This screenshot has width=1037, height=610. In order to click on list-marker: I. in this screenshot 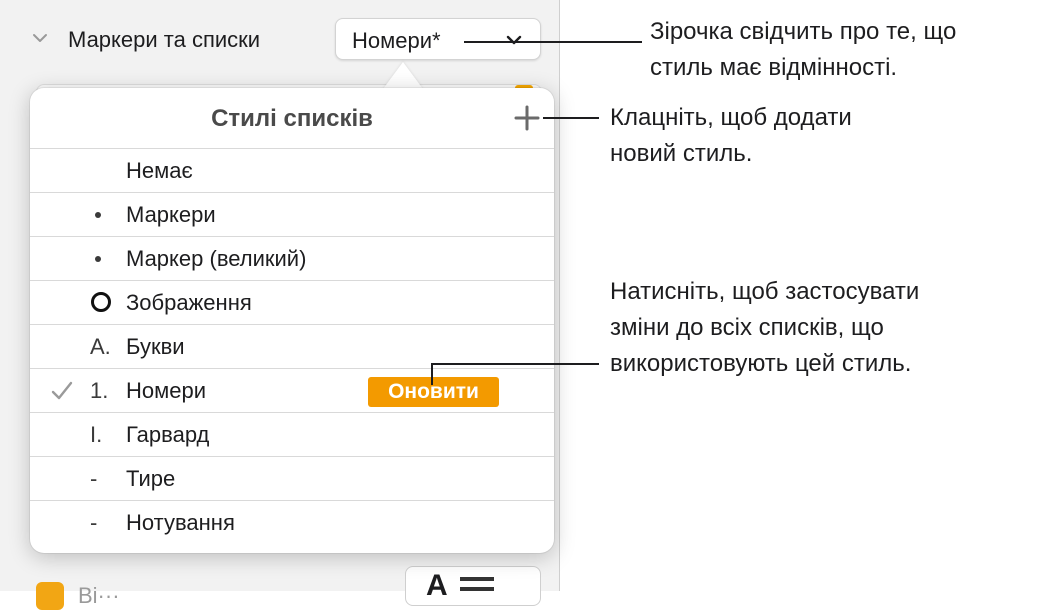, I will do `click(96, 434)`.